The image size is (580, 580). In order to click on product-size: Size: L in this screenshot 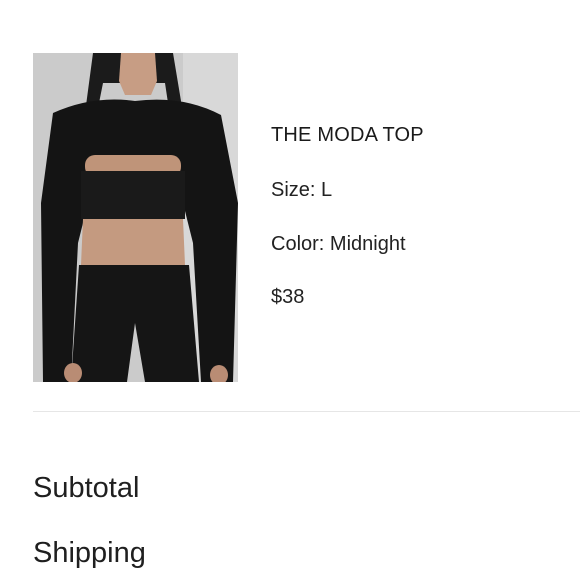, I will do `click(302, 190)`.